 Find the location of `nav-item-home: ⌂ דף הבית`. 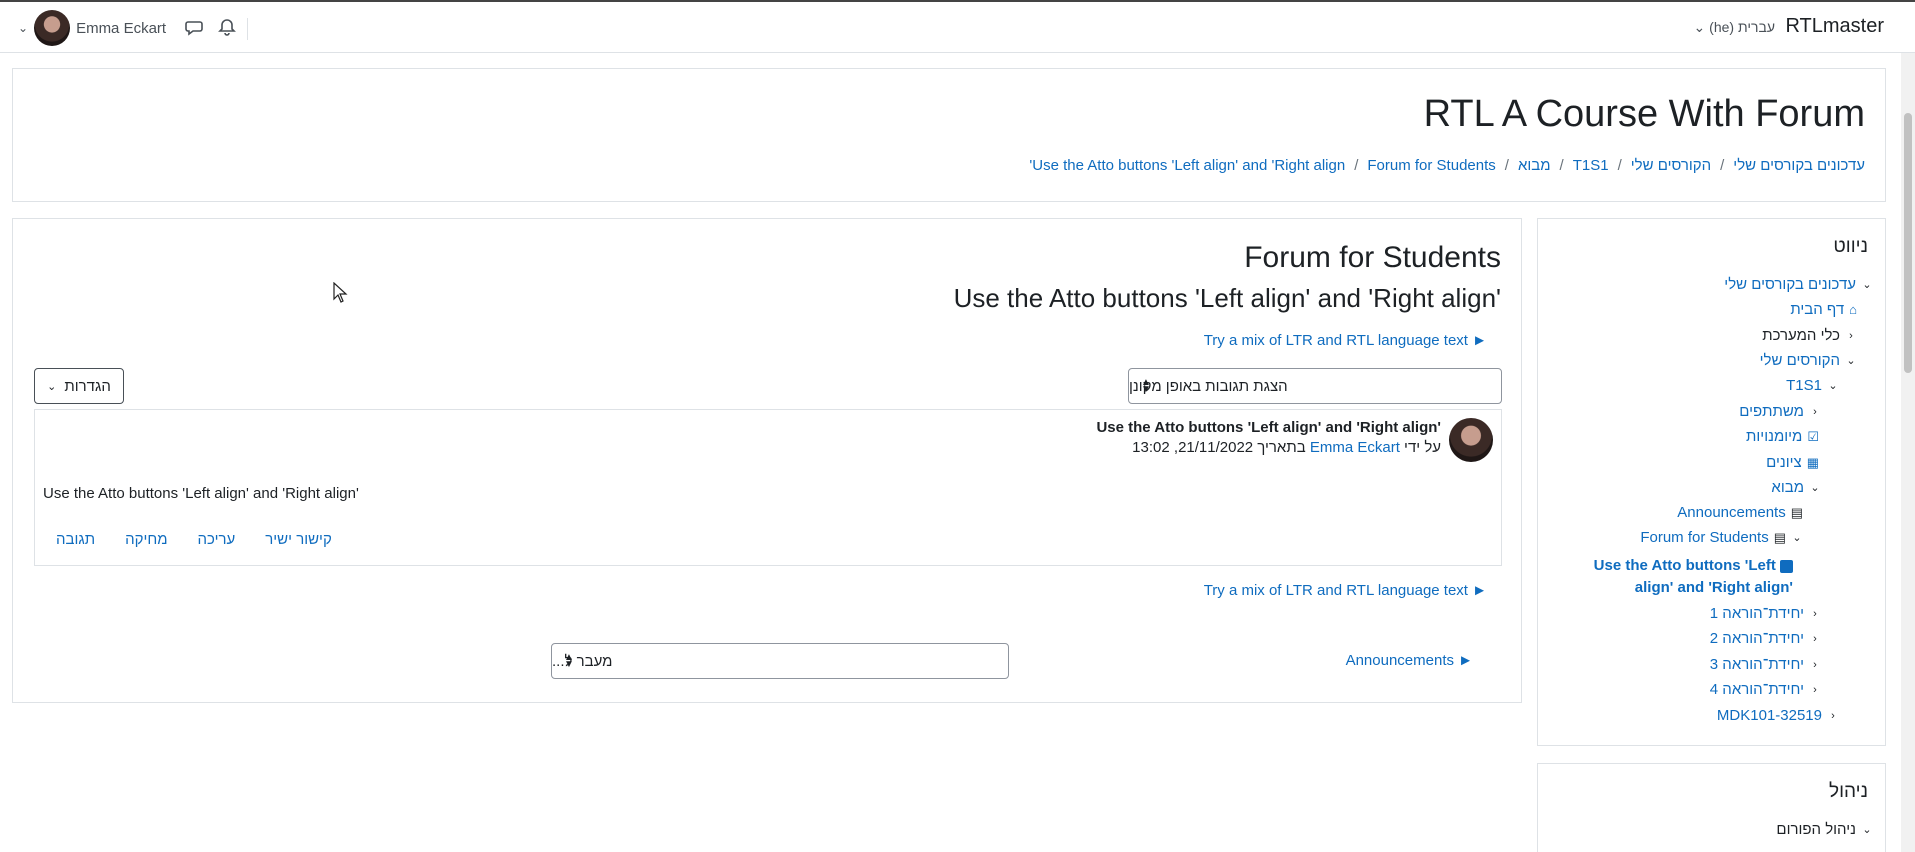

nav-item-home: ⌂ דף הבית is located at coordinates (1823, 309).